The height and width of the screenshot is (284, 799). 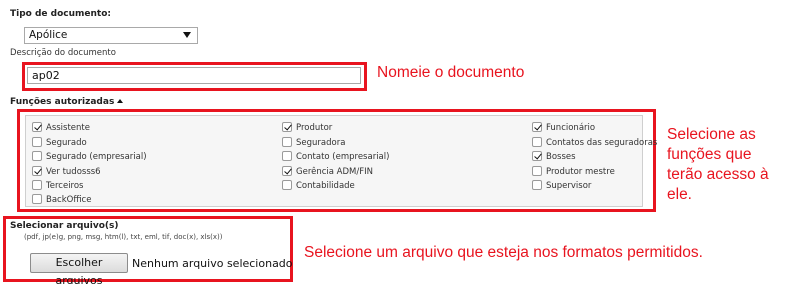 What do you see at coordinates (187, 35) in the screenshot?
I see `dropdown-arrow-icon` at bounding box center [187, 35].